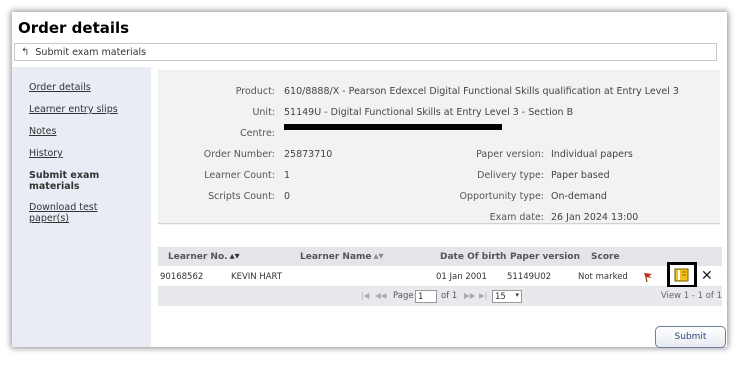  What do you see at coordinates (60, 87) in the screenshot?
I see `sidebar-item-order-details: Order details` at bounding box center [60, 87].